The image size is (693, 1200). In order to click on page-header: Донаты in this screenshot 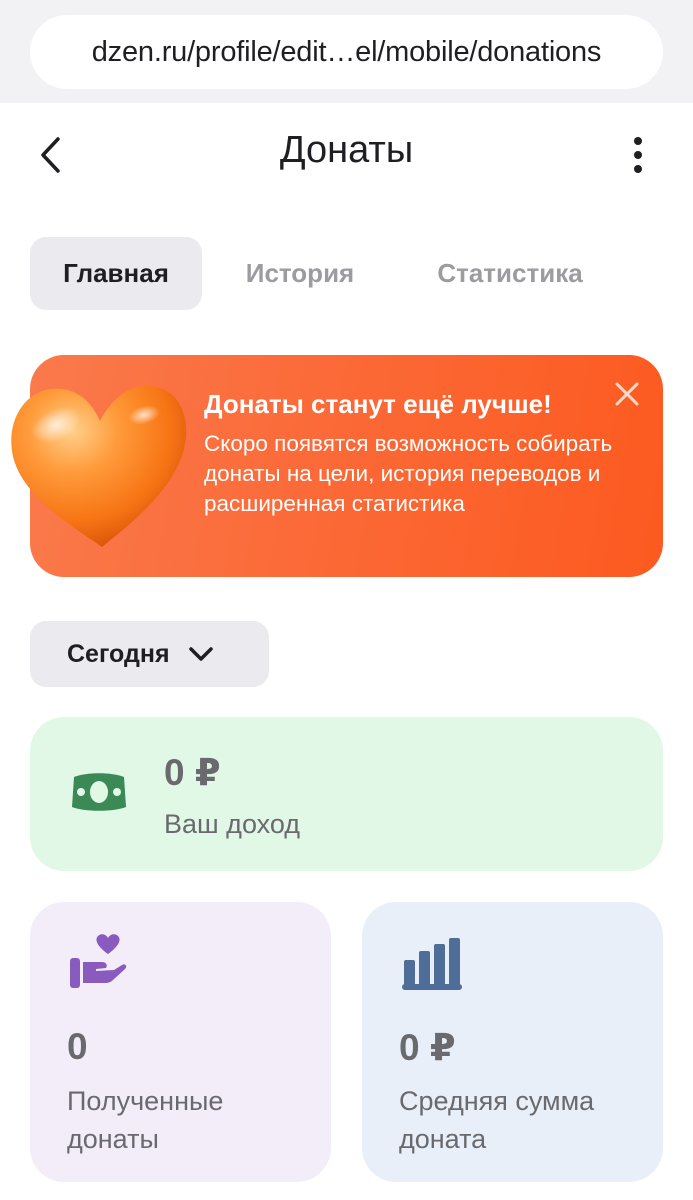, I will do `click(346, 153)`.